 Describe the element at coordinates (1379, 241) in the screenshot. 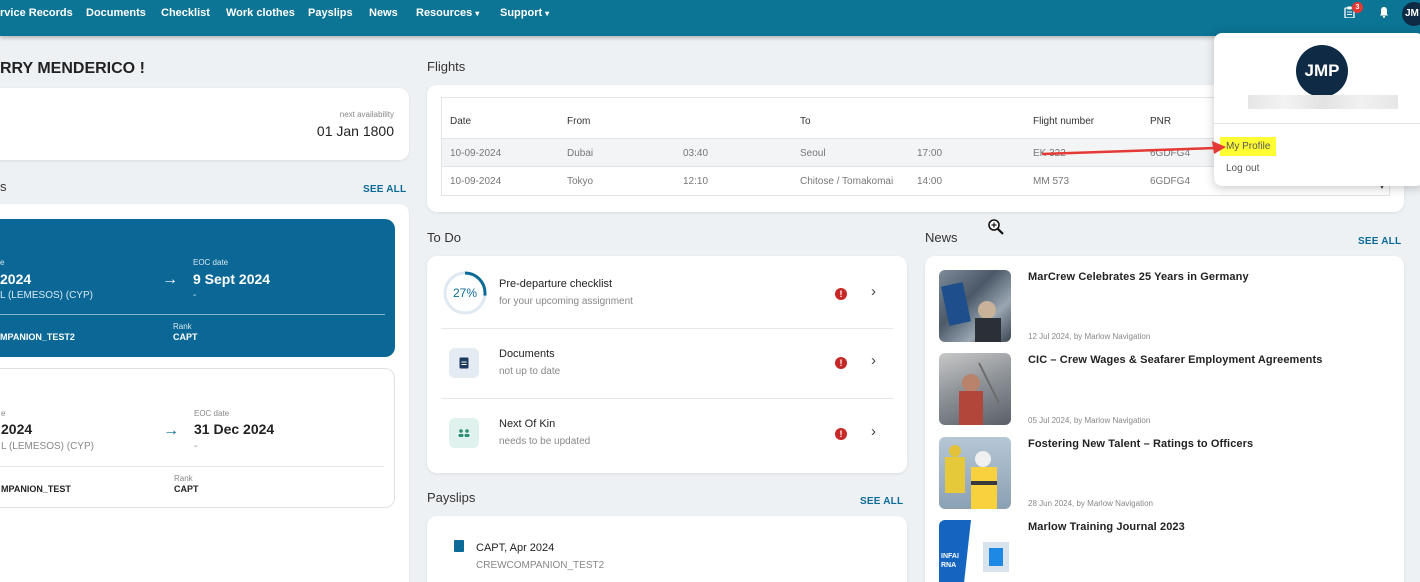

I see `news-see-all-link: SEE ALL` at that location.